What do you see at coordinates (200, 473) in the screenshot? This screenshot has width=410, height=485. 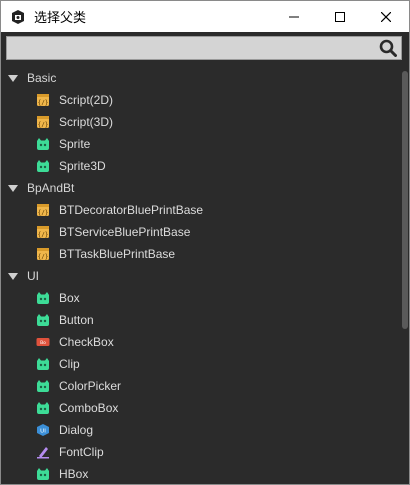 I see `tree-item: HBox` at bounding box center [200, 473].